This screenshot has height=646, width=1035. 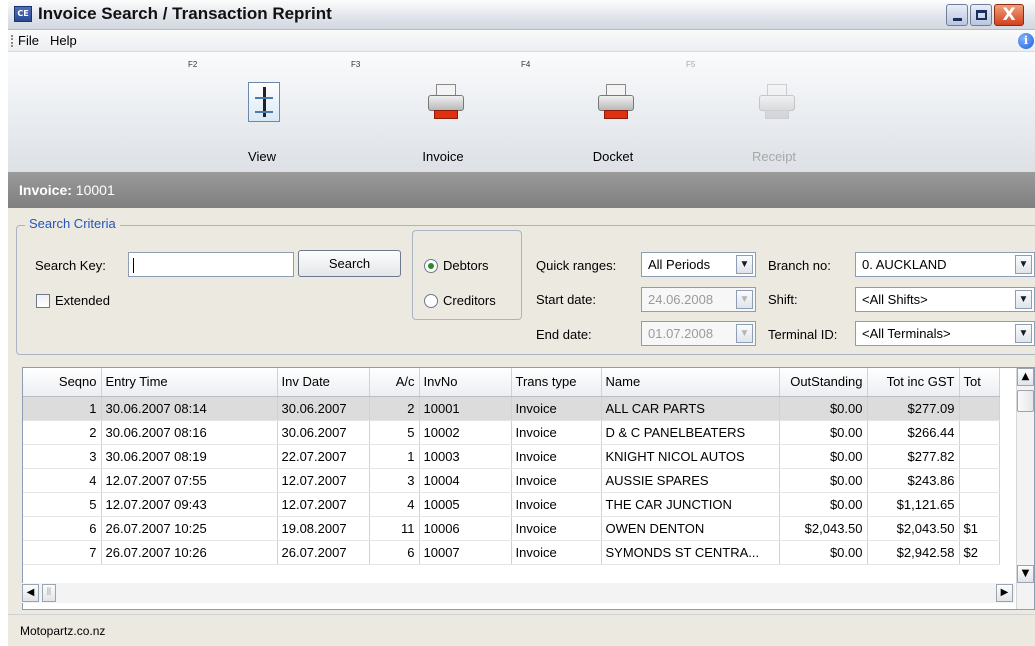 I want to click on scroll-left-icon: ◀, so click(x=30, y=593).